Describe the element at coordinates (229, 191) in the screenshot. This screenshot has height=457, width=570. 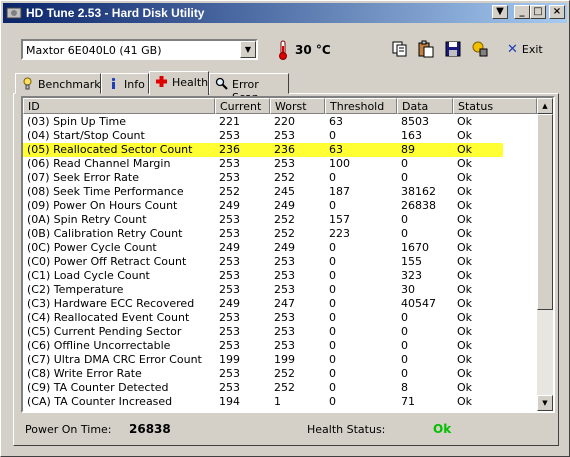
I see `cell-current: 252` at that location.